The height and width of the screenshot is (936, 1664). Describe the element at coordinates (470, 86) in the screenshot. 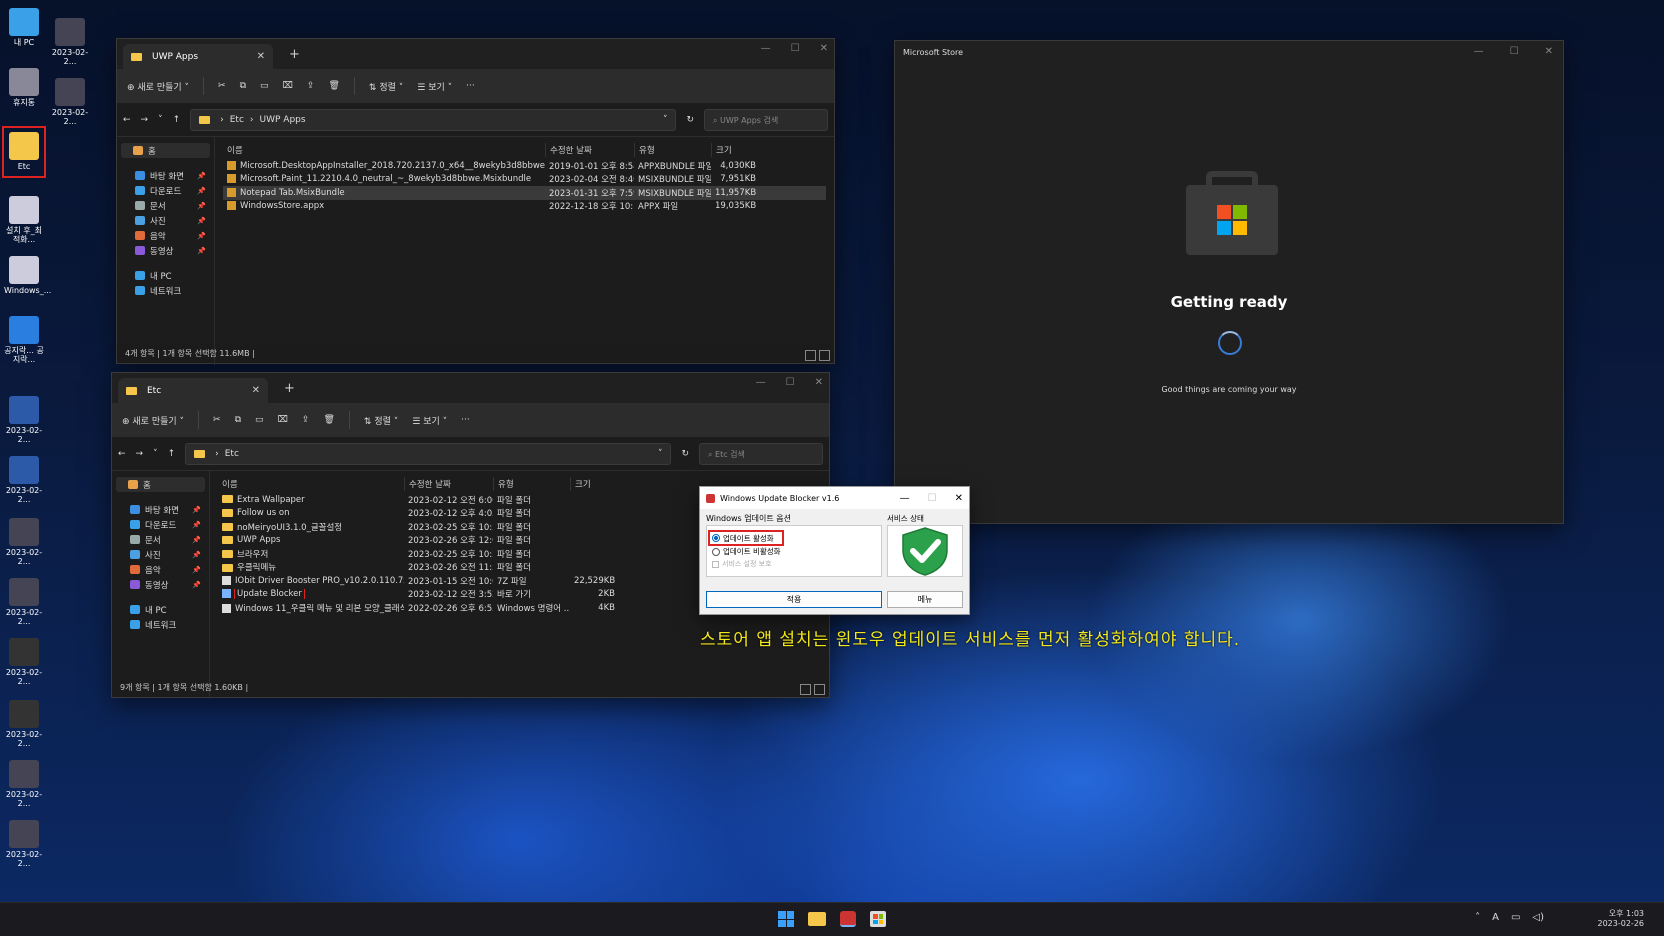

I see `more-icon: ···` at that location.